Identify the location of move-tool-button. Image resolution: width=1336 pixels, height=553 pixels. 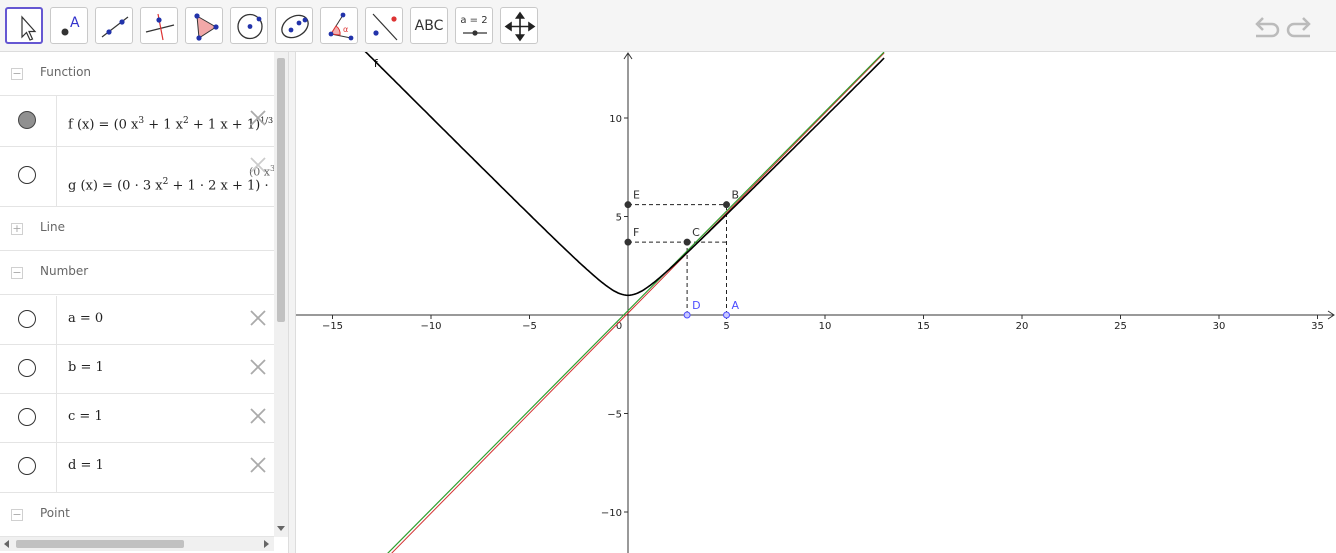
(24, 25).